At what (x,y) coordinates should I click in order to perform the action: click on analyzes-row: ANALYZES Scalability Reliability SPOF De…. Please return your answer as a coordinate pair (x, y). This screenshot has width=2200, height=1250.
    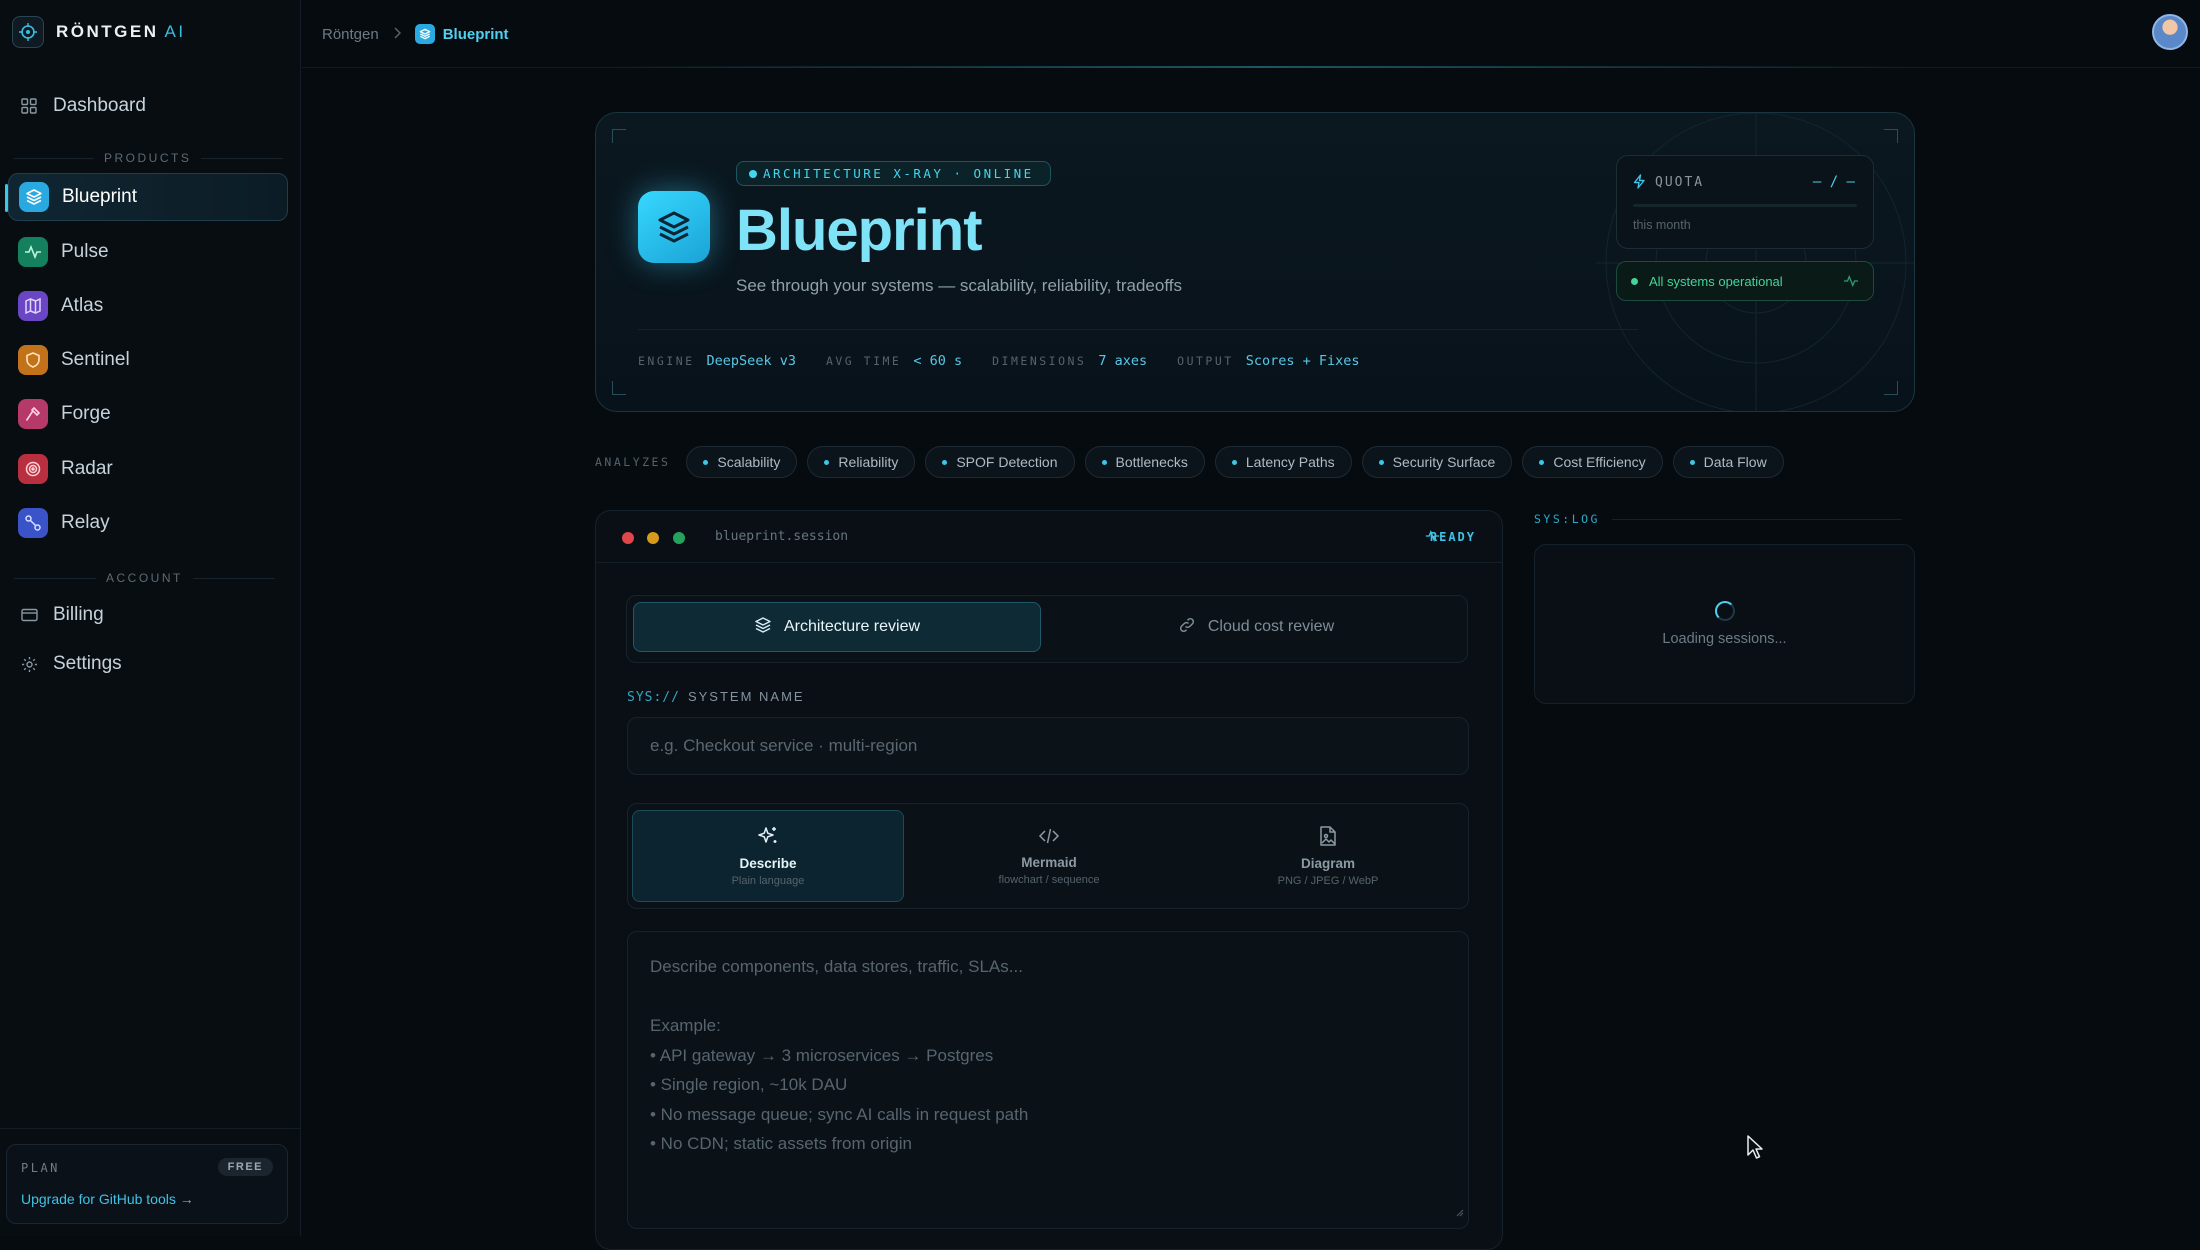
    Looking at the image, I should click on (1189, 462).